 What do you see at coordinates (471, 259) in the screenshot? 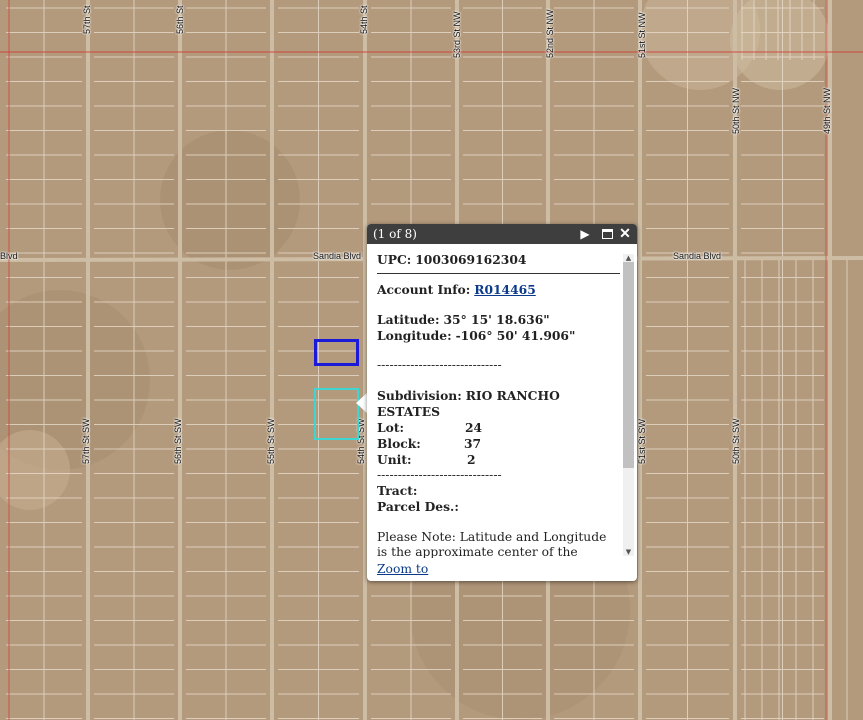
I see `upc-value: 1003069162304` at bounding box center [471, 259].